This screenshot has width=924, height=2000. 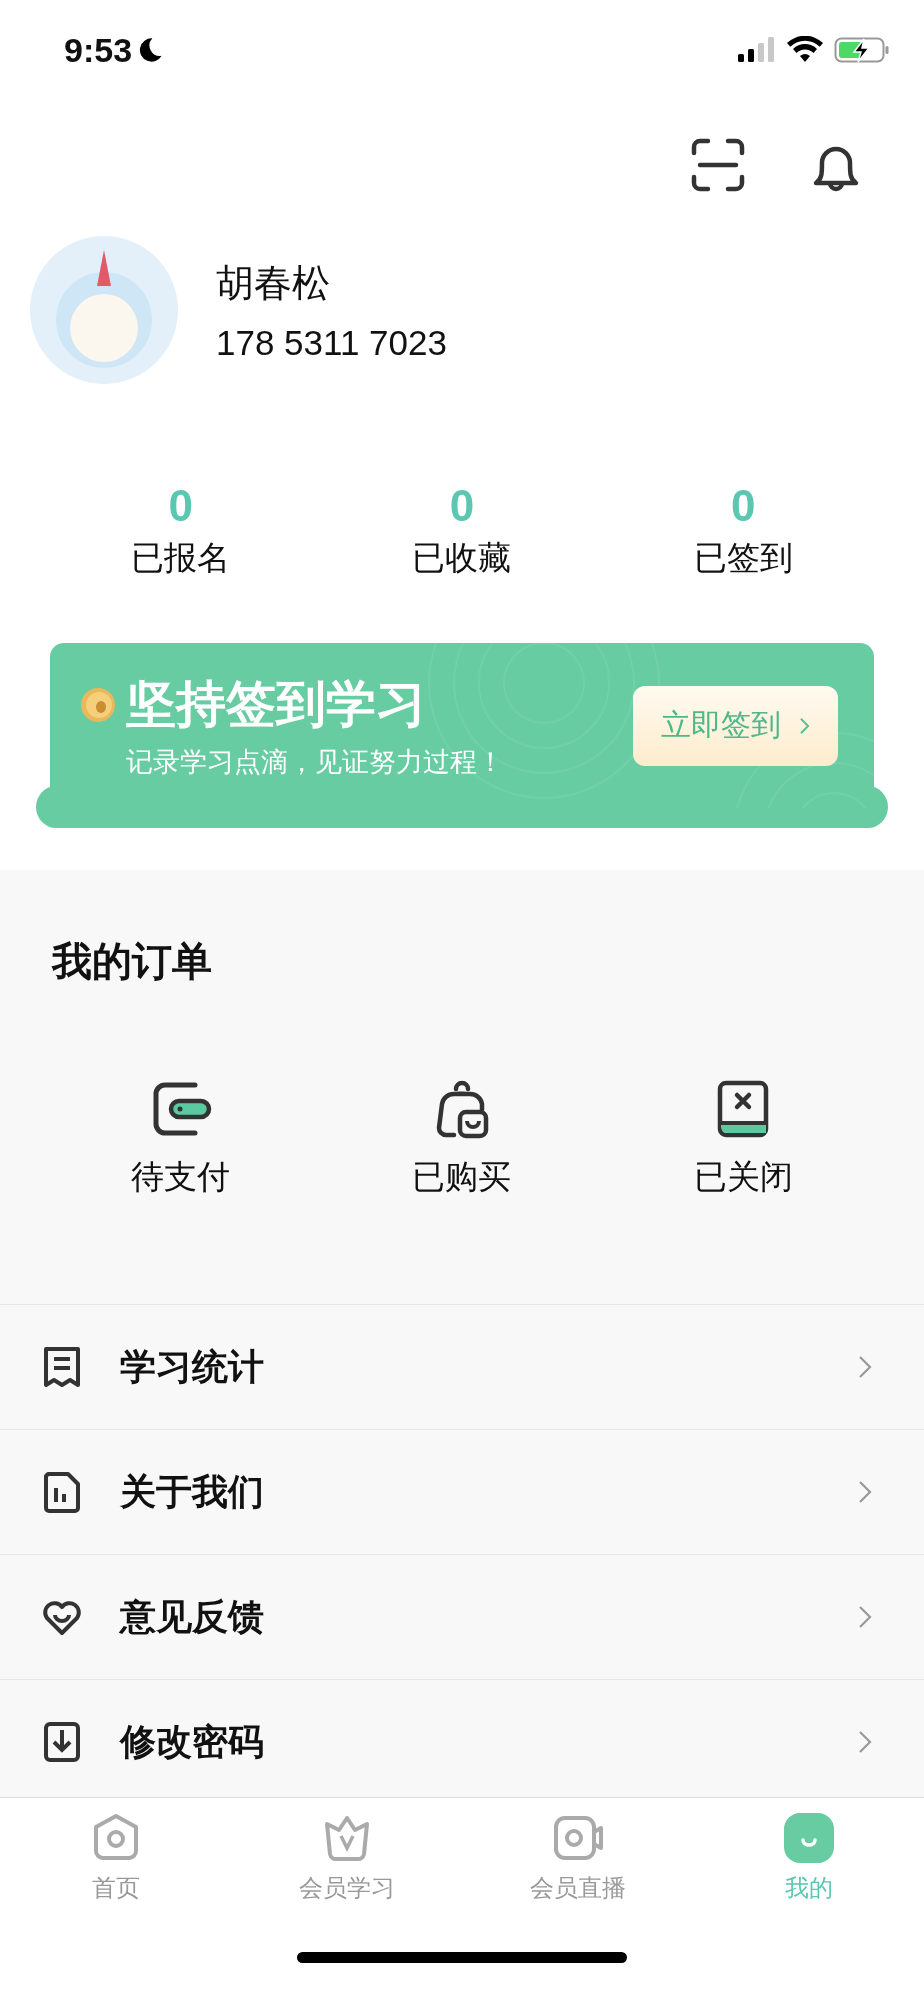 What do you see at coordinates (462, 559) in the screenshot?
I see `stat-label: 已收藏` at bounding box center [462, 559].